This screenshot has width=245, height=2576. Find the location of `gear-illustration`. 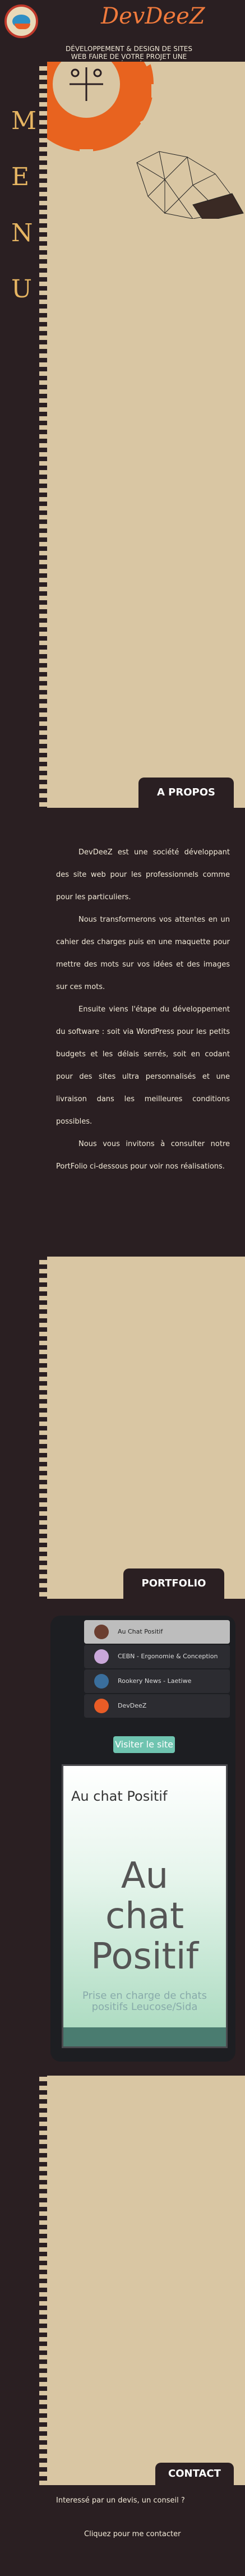

gear-illustration is located at coordinates (145, 141).